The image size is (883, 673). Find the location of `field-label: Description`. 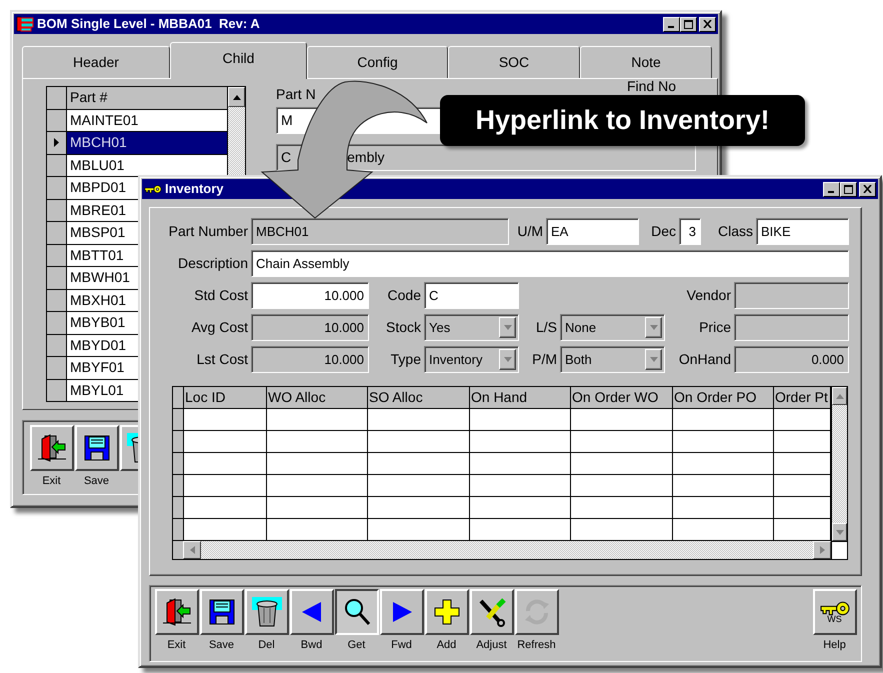

field-label: Description is located at coordinates (212, 263).